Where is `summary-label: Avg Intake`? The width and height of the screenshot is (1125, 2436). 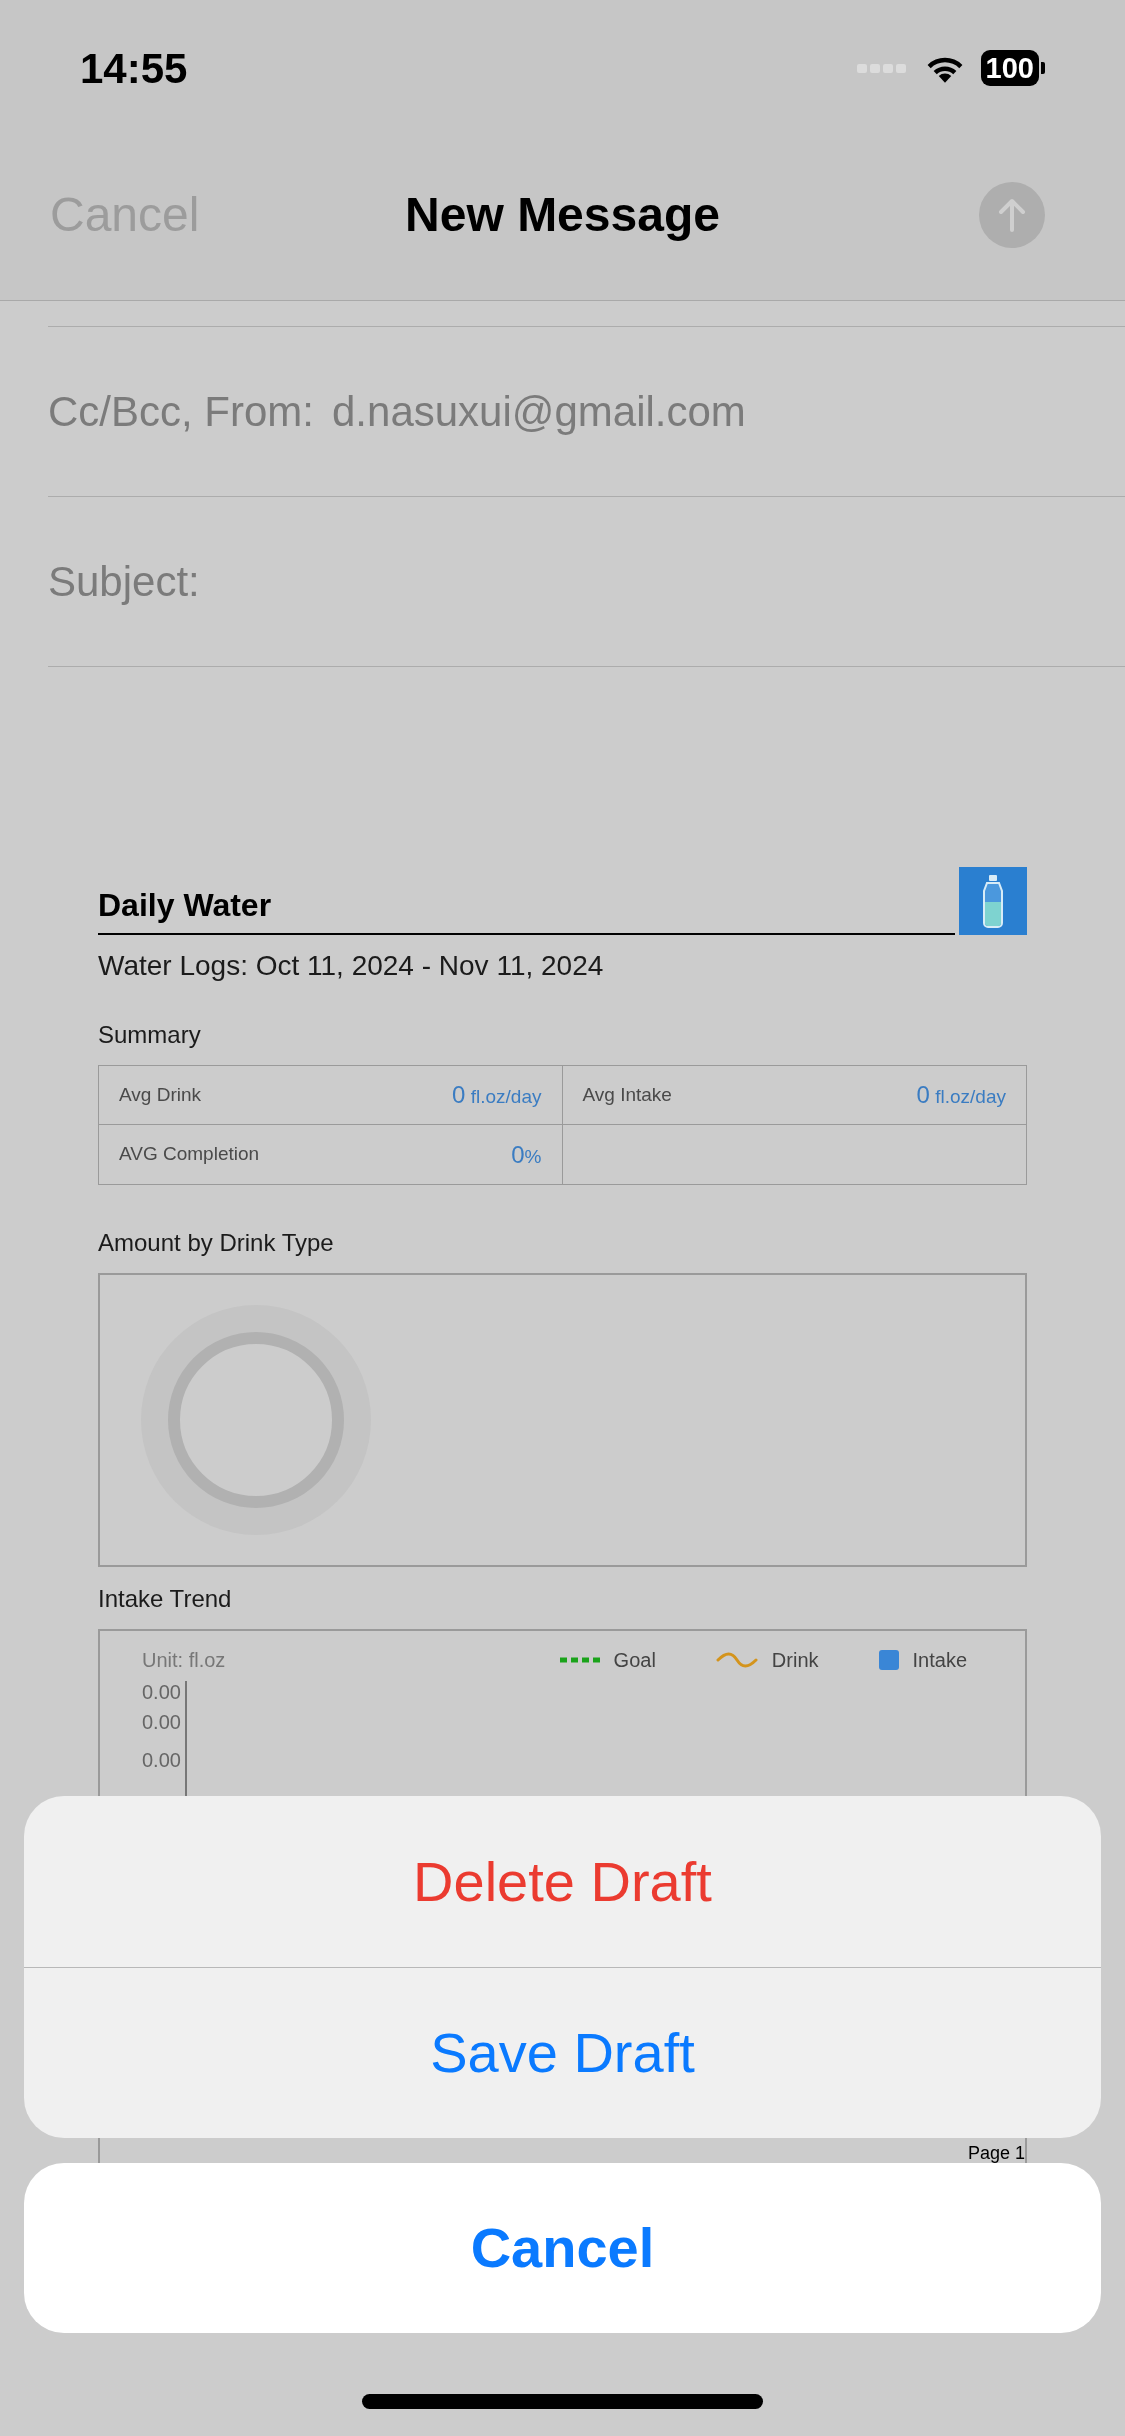
summary-label: Avg Intake is located at coordinates (627, 1094).